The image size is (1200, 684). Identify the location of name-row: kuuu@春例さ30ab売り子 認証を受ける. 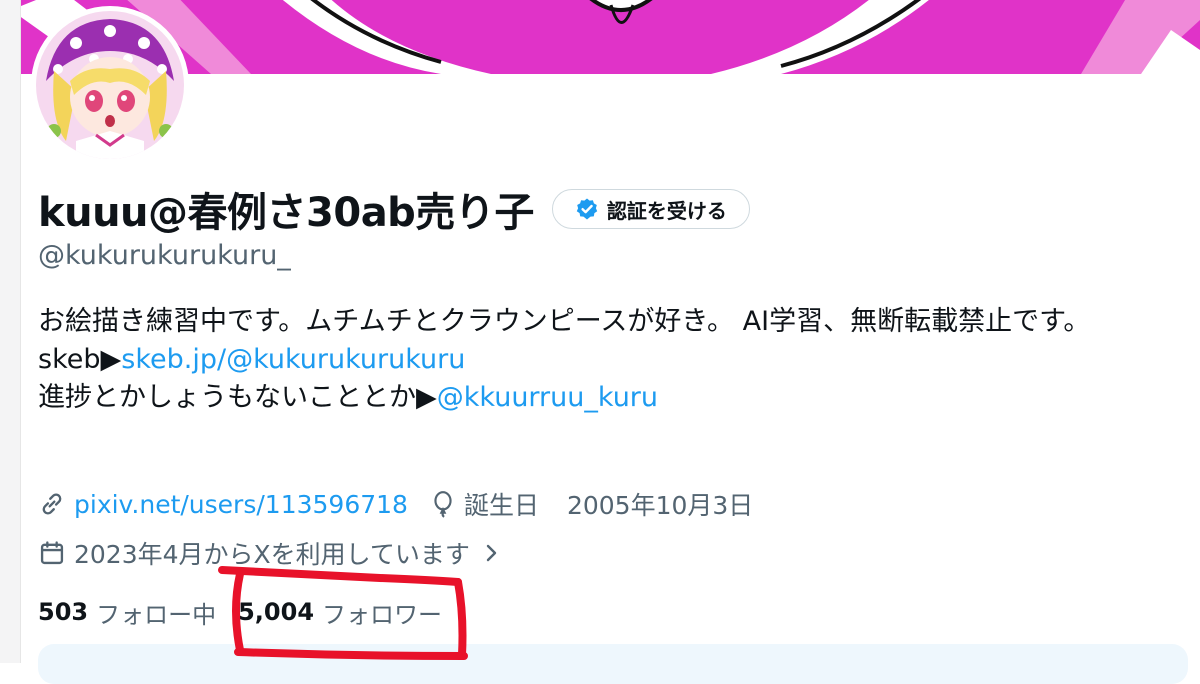
(394, 209).